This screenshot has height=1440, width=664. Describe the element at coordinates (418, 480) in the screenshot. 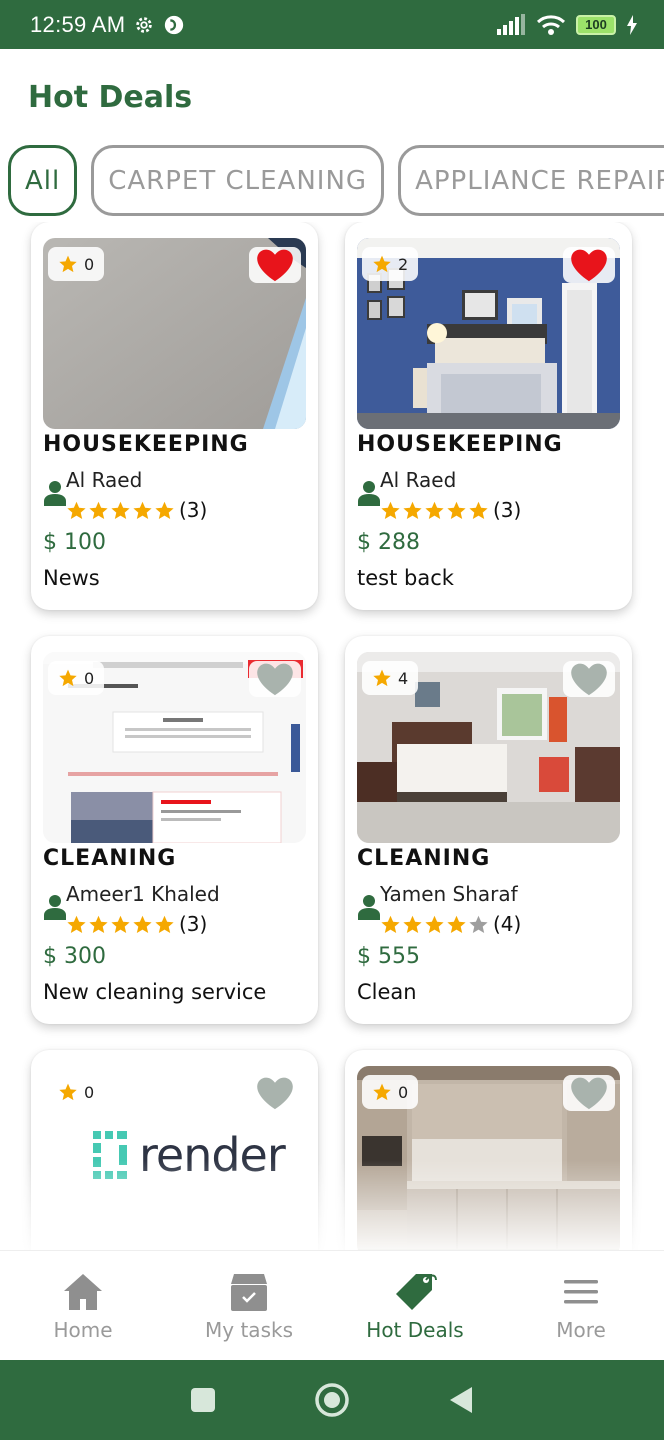

I see `provider-name: Al Raed` at that location.